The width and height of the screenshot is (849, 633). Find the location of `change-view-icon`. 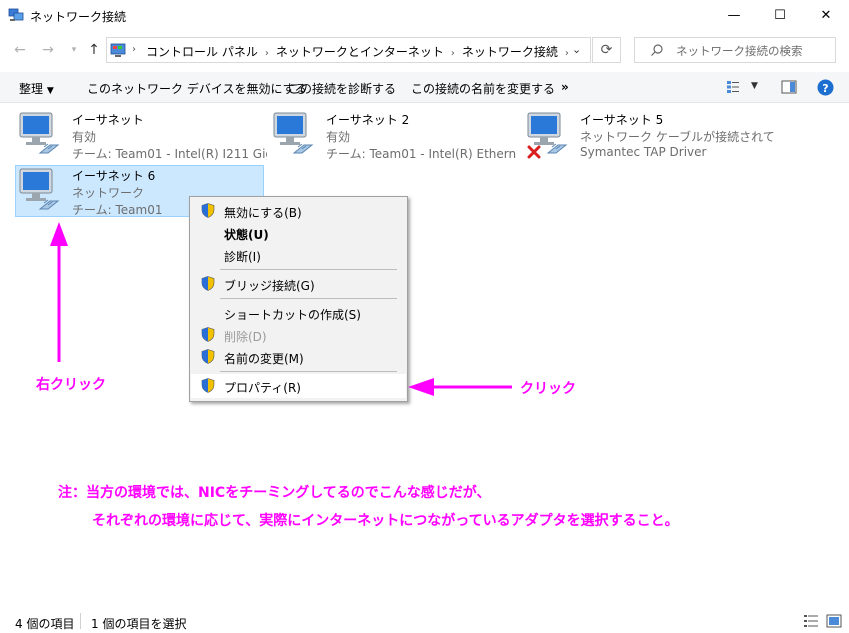

change-view-icon is located at coordinates (733, 87).